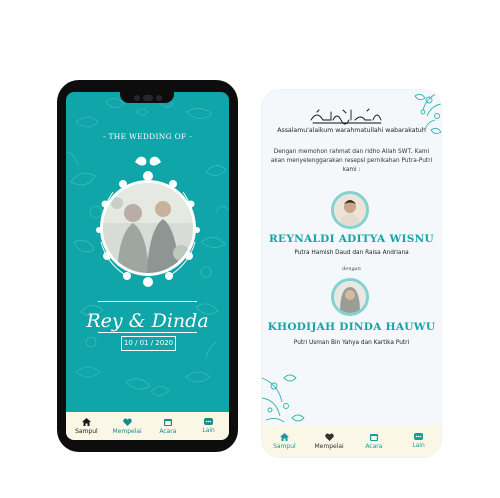 This screenshot has width=500, height=498. I want to click on couple-names: Rey & Dinda, so click(147, 321).